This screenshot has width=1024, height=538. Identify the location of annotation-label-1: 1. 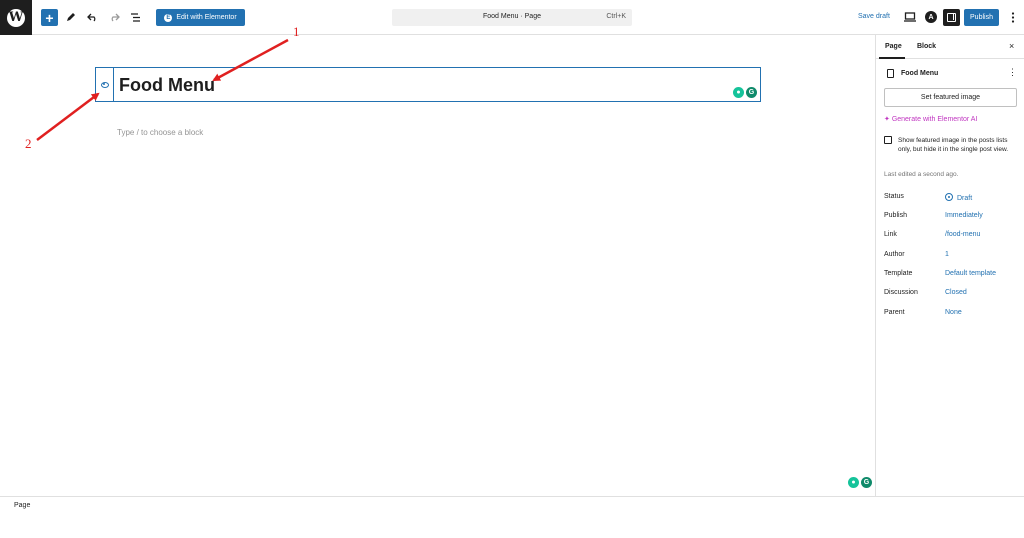
(296, 31).